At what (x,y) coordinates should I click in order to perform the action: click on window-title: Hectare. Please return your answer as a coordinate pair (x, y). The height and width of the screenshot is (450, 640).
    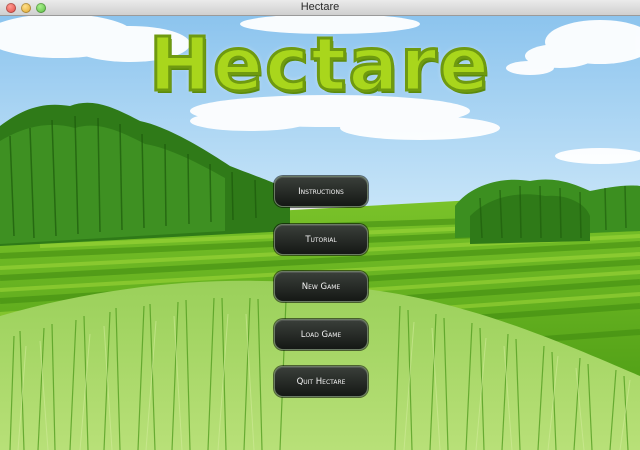
    Looking at the image, I should click on (320, 7).